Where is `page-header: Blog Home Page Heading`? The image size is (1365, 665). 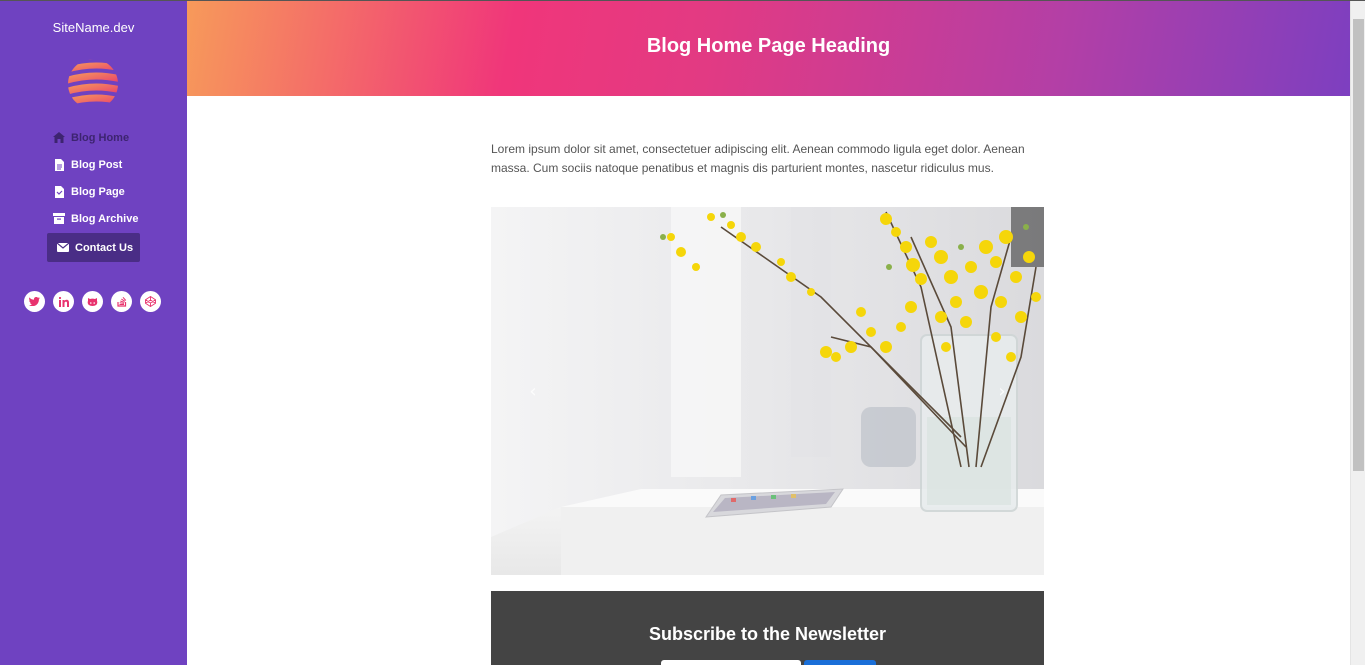 page-header: Blog Home Page Heading is located at coordinates (768, 48).